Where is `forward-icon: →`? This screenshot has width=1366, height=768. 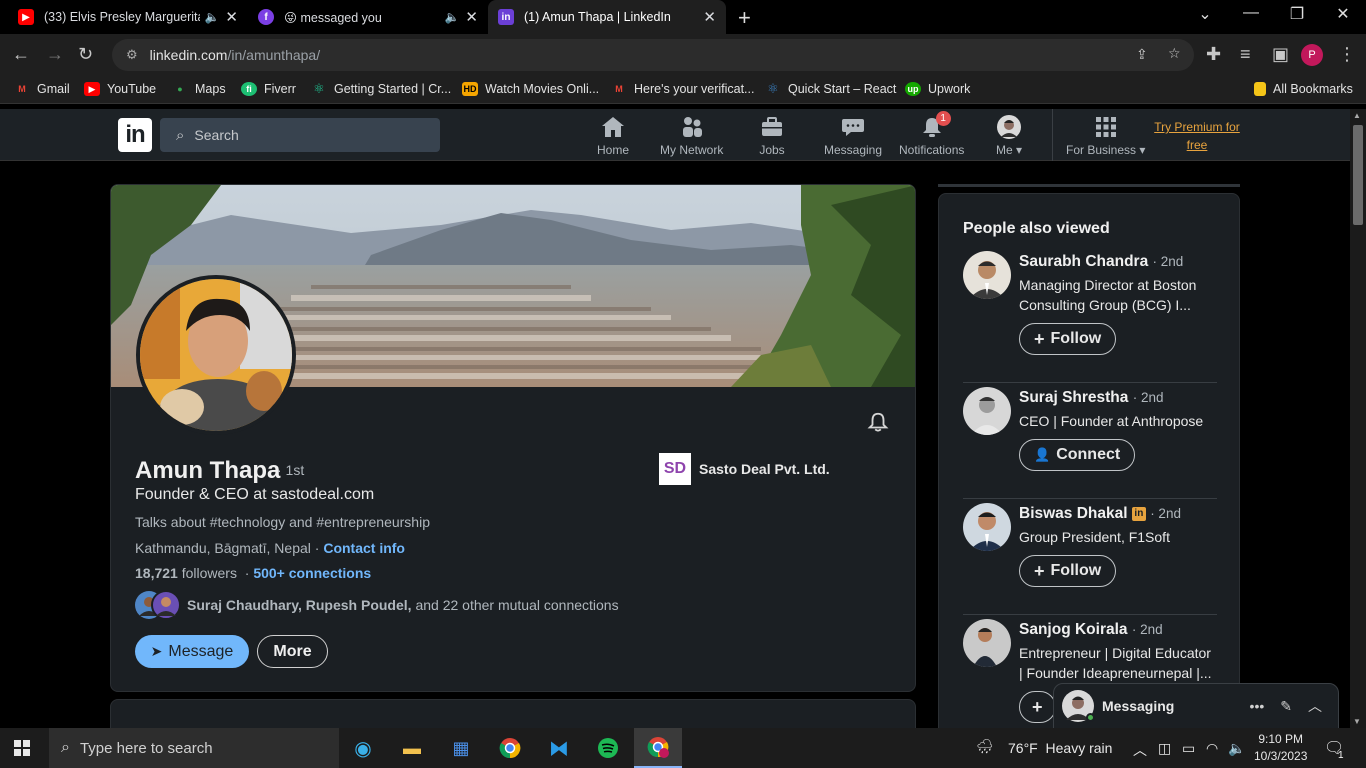 forward-icon: → is located at coordinates (55, 54).